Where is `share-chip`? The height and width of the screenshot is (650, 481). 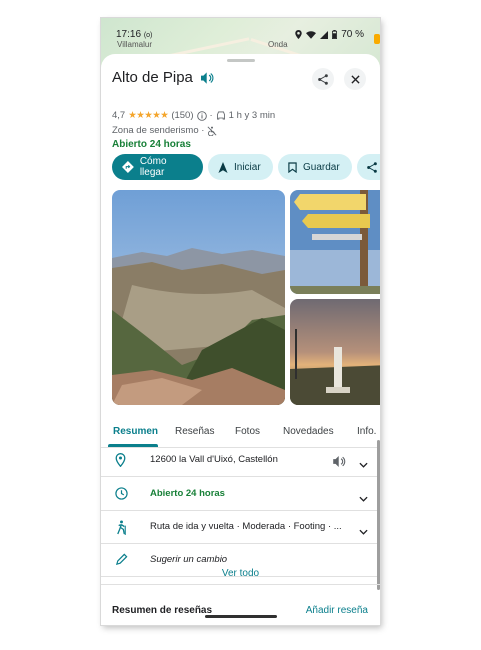 share-chip is located at coordinates (368, 167).